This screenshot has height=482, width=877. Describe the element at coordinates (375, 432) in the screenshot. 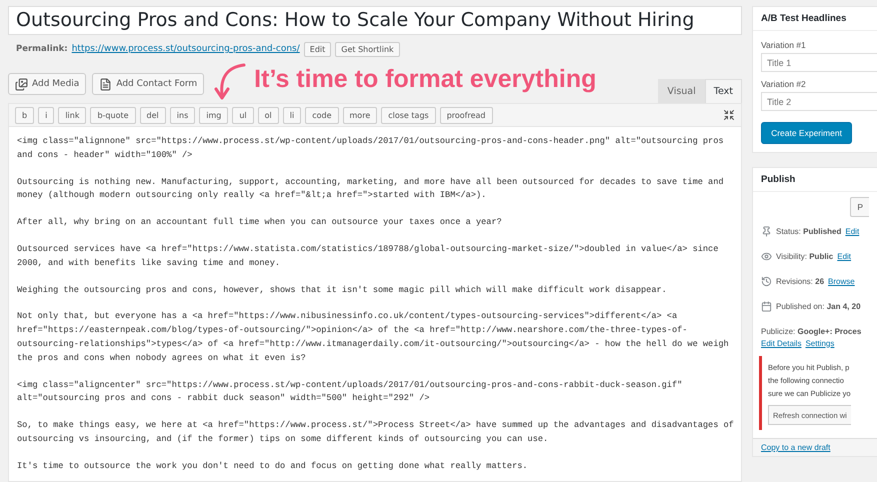

I see `editor-paragraph: So, to make things easy, we here at <a href="https://www.process.st/">Process Street</a> have summed up the advantages and disadvantages of outsourcing vs insourcing, and (if the former) tips on some different kinds of outsourcing you can use.` at that location.